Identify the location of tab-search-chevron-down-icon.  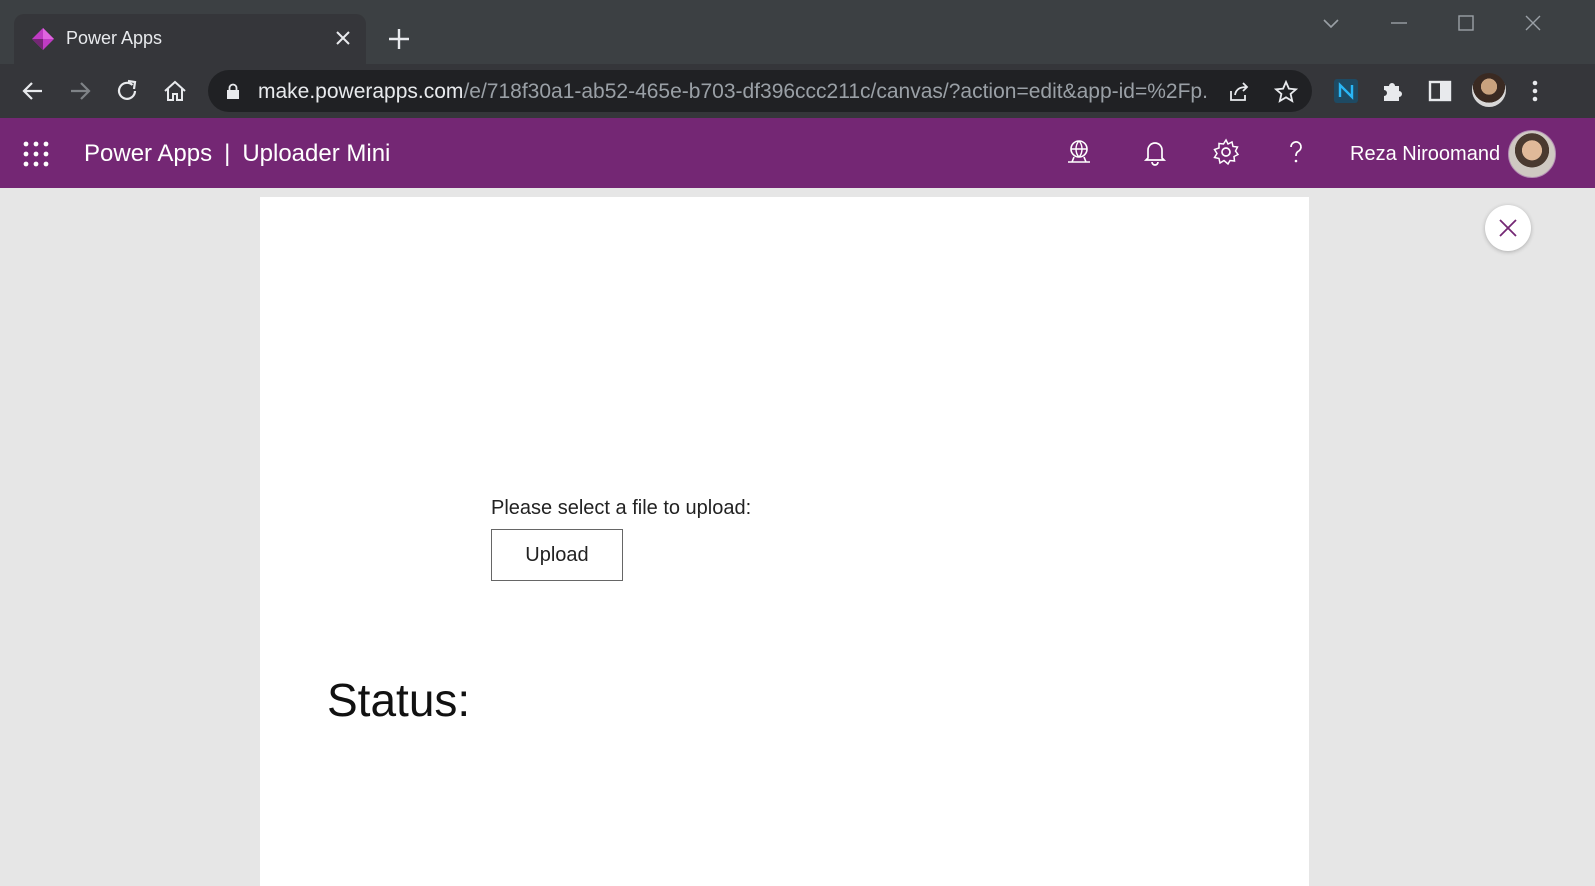
(1331, 23).